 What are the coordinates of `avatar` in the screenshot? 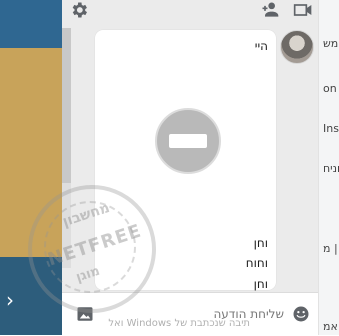 It's located at (297, 47).